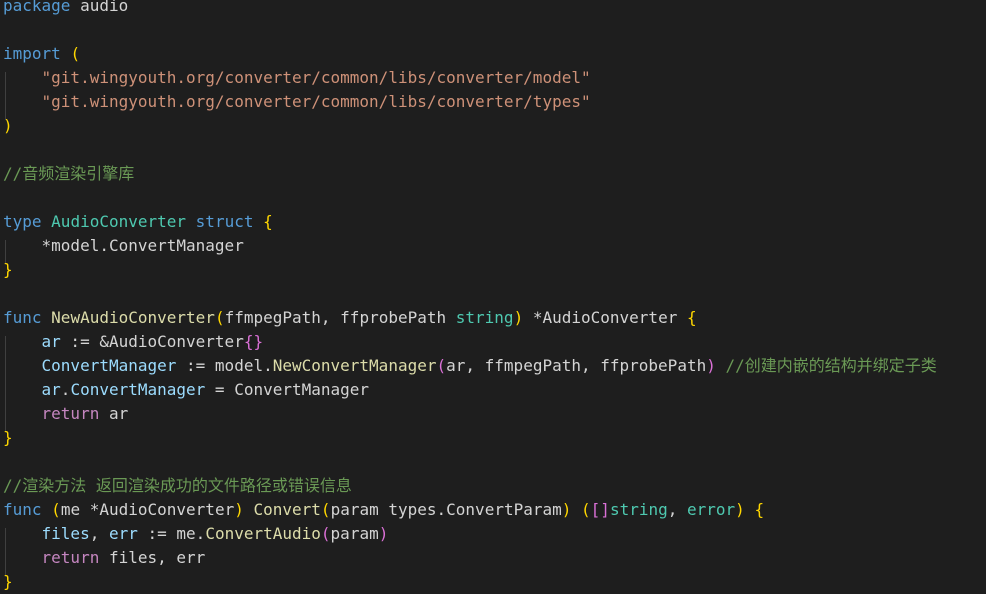 The height and width of the screenshot is (594, 986). I want to click on code-token: := me., so click(171, 533).